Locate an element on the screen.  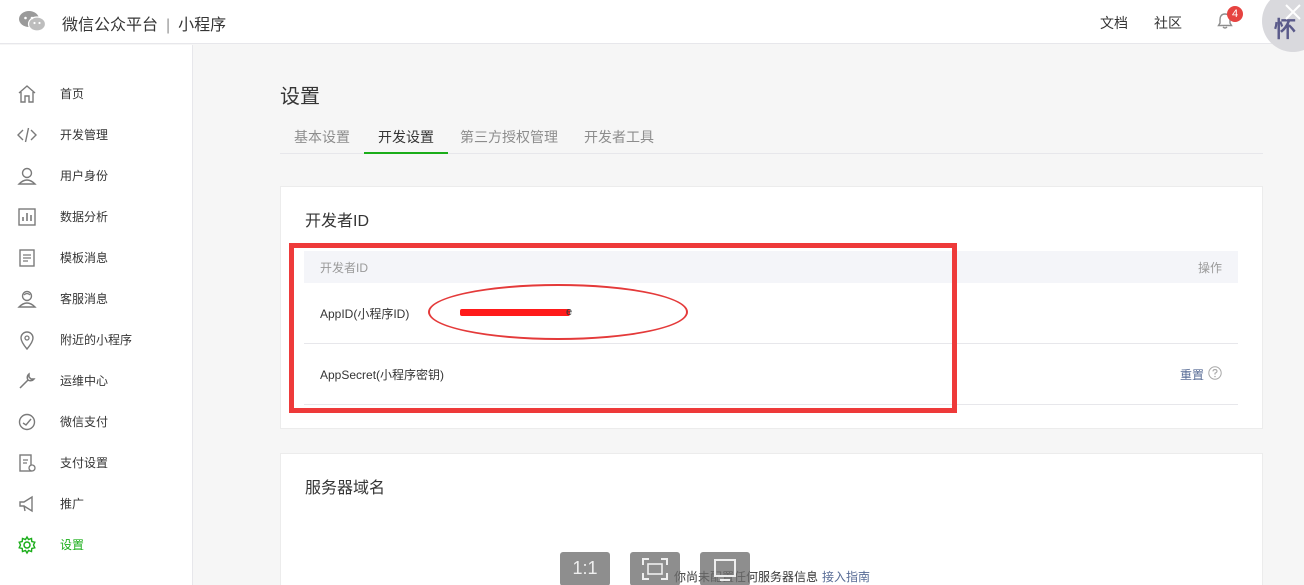
brand-title: 微信公众平台 | 小程序 is located at coordinates (144, 23).